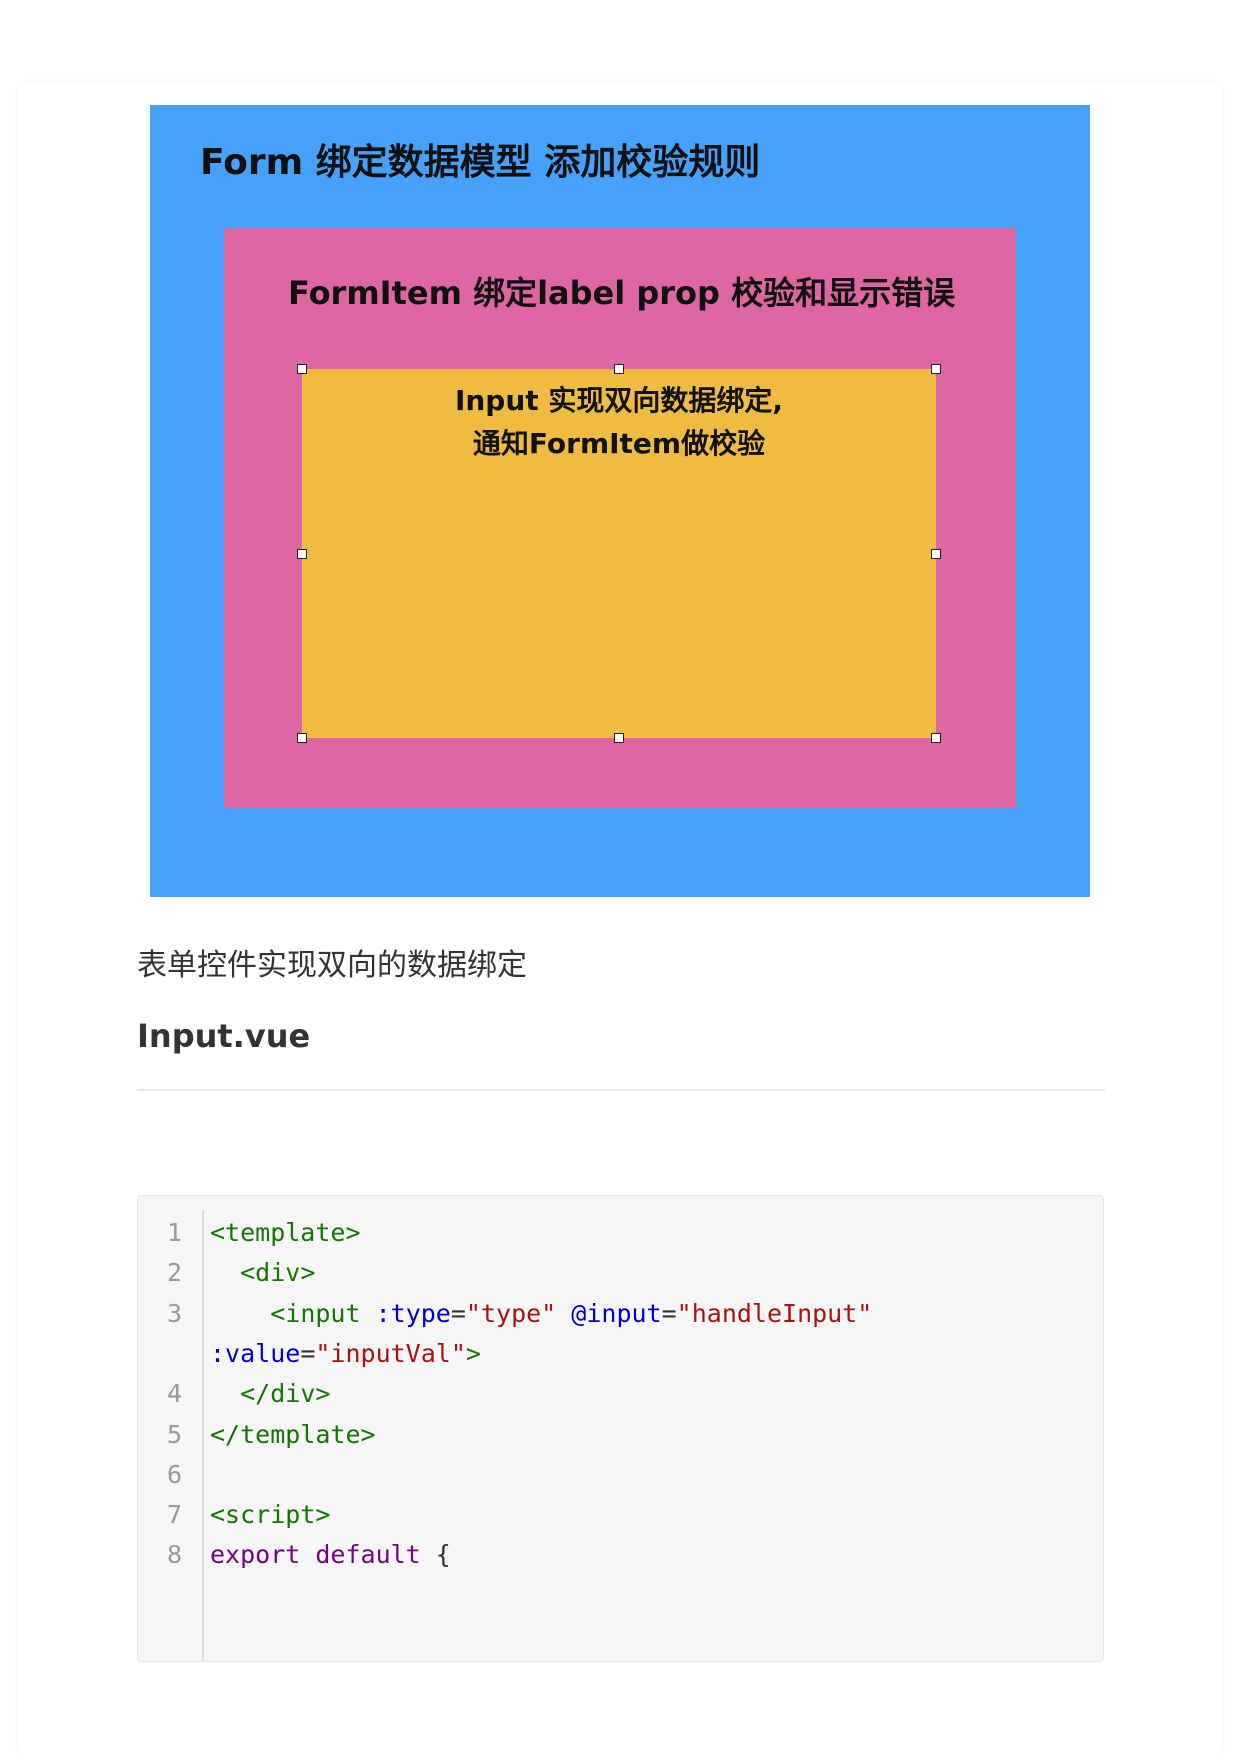  Describe the element at coordinates (616, 1313) in the screenshot. I see `code-token: @input` at that location.